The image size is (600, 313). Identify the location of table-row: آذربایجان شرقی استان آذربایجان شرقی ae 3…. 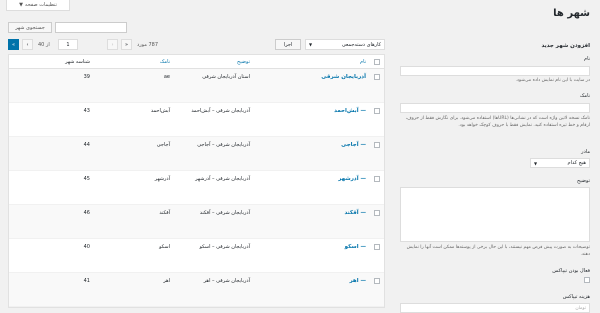
(196, 86).